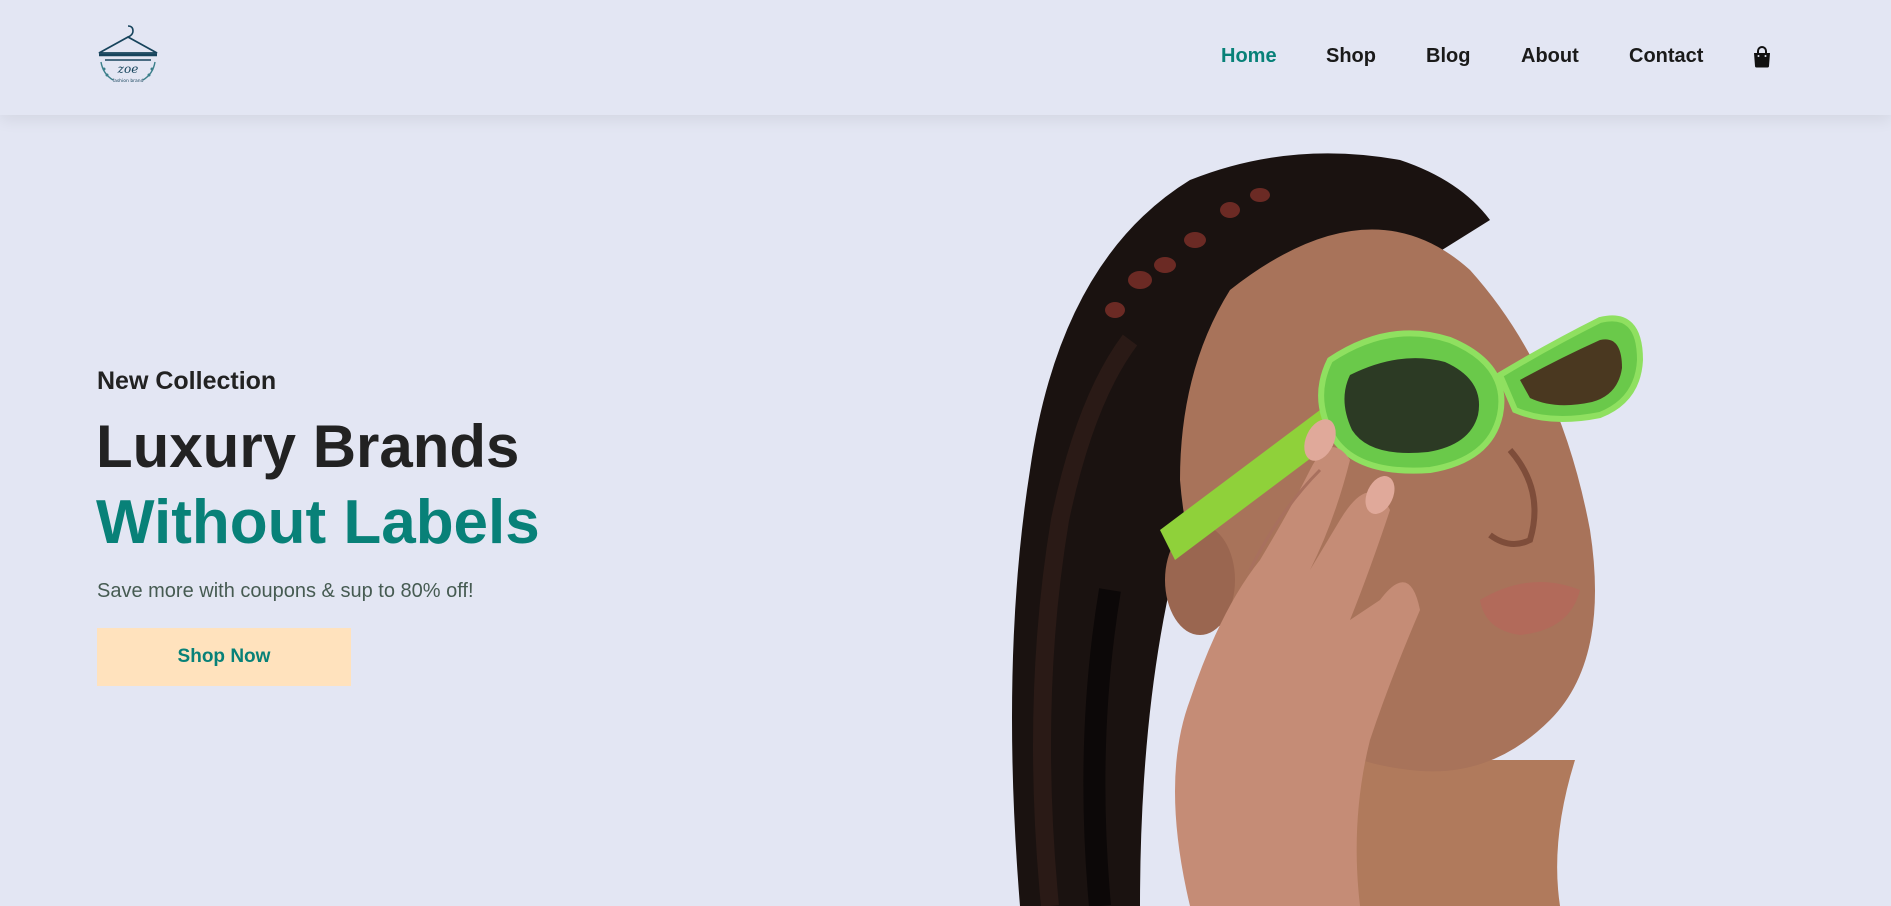 This screenshot has height=906, width=1891. Describe the element at coordinates (285, 591) in the screenshot. I see `hero-subtitle: Save more with coupons & sup to 80% off!` at that location.